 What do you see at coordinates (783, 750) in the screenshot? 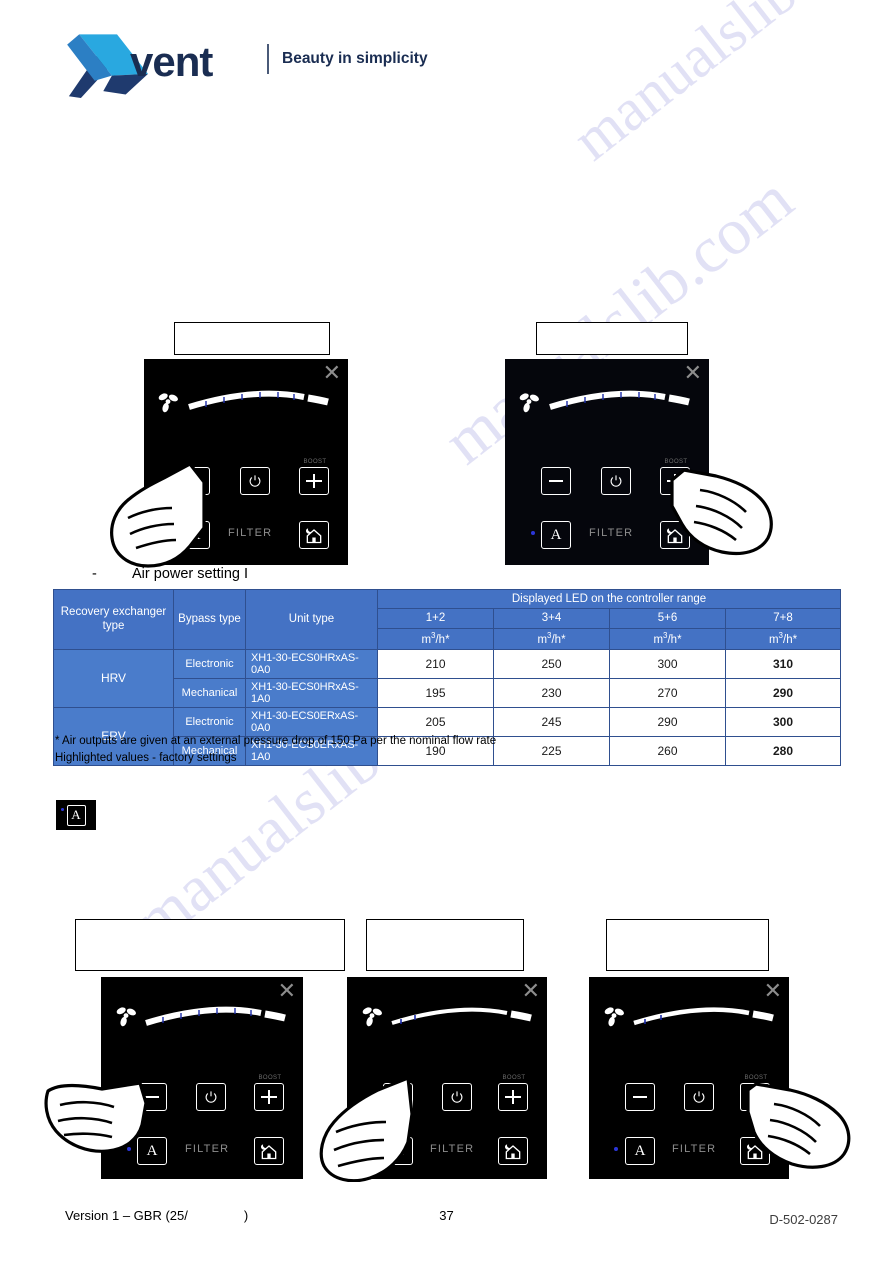
I see `cell-value-7plus8: 280` at bounding box center [783, 750].